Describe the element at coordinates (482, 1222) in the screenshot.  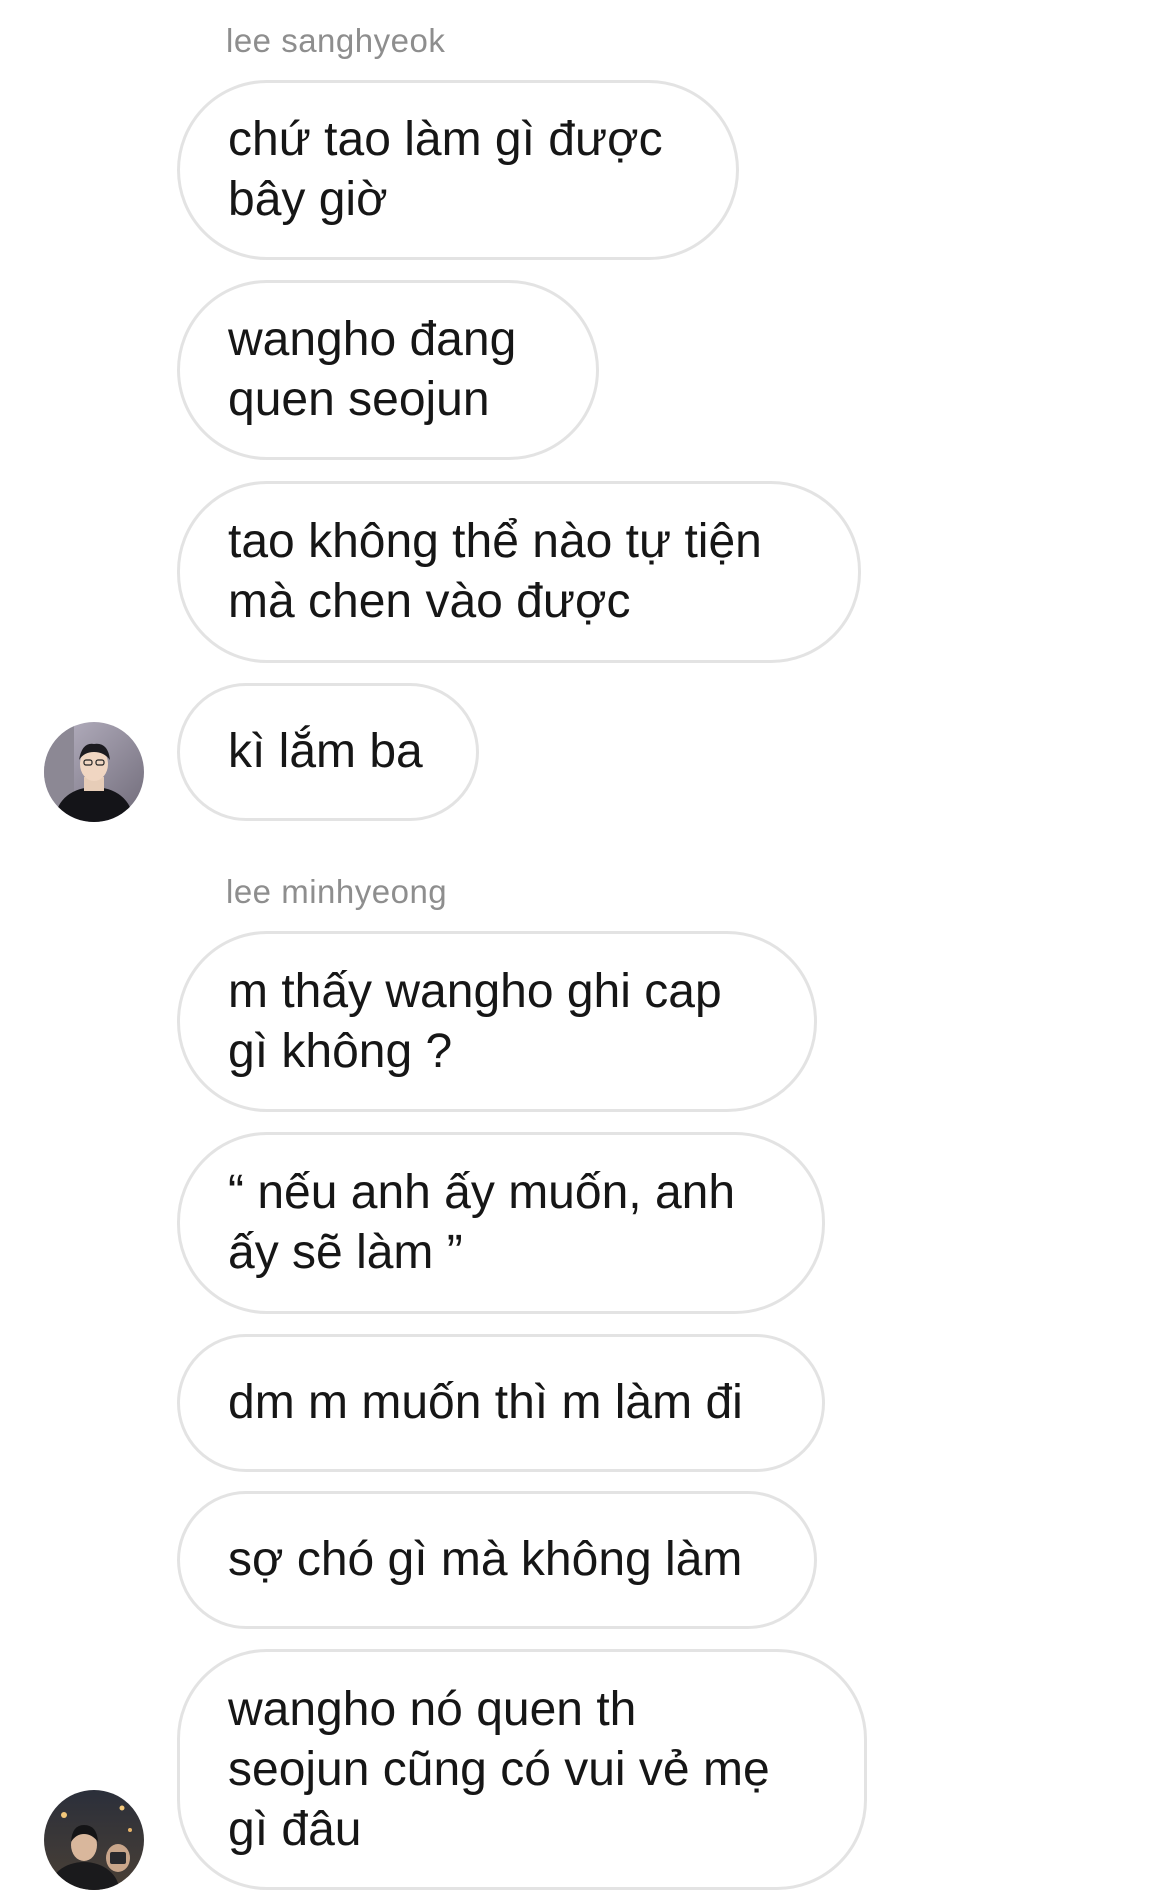
I see `message-text: “ nếu anh ấy muốn, anh ấy sẽ làm ”` at that location.